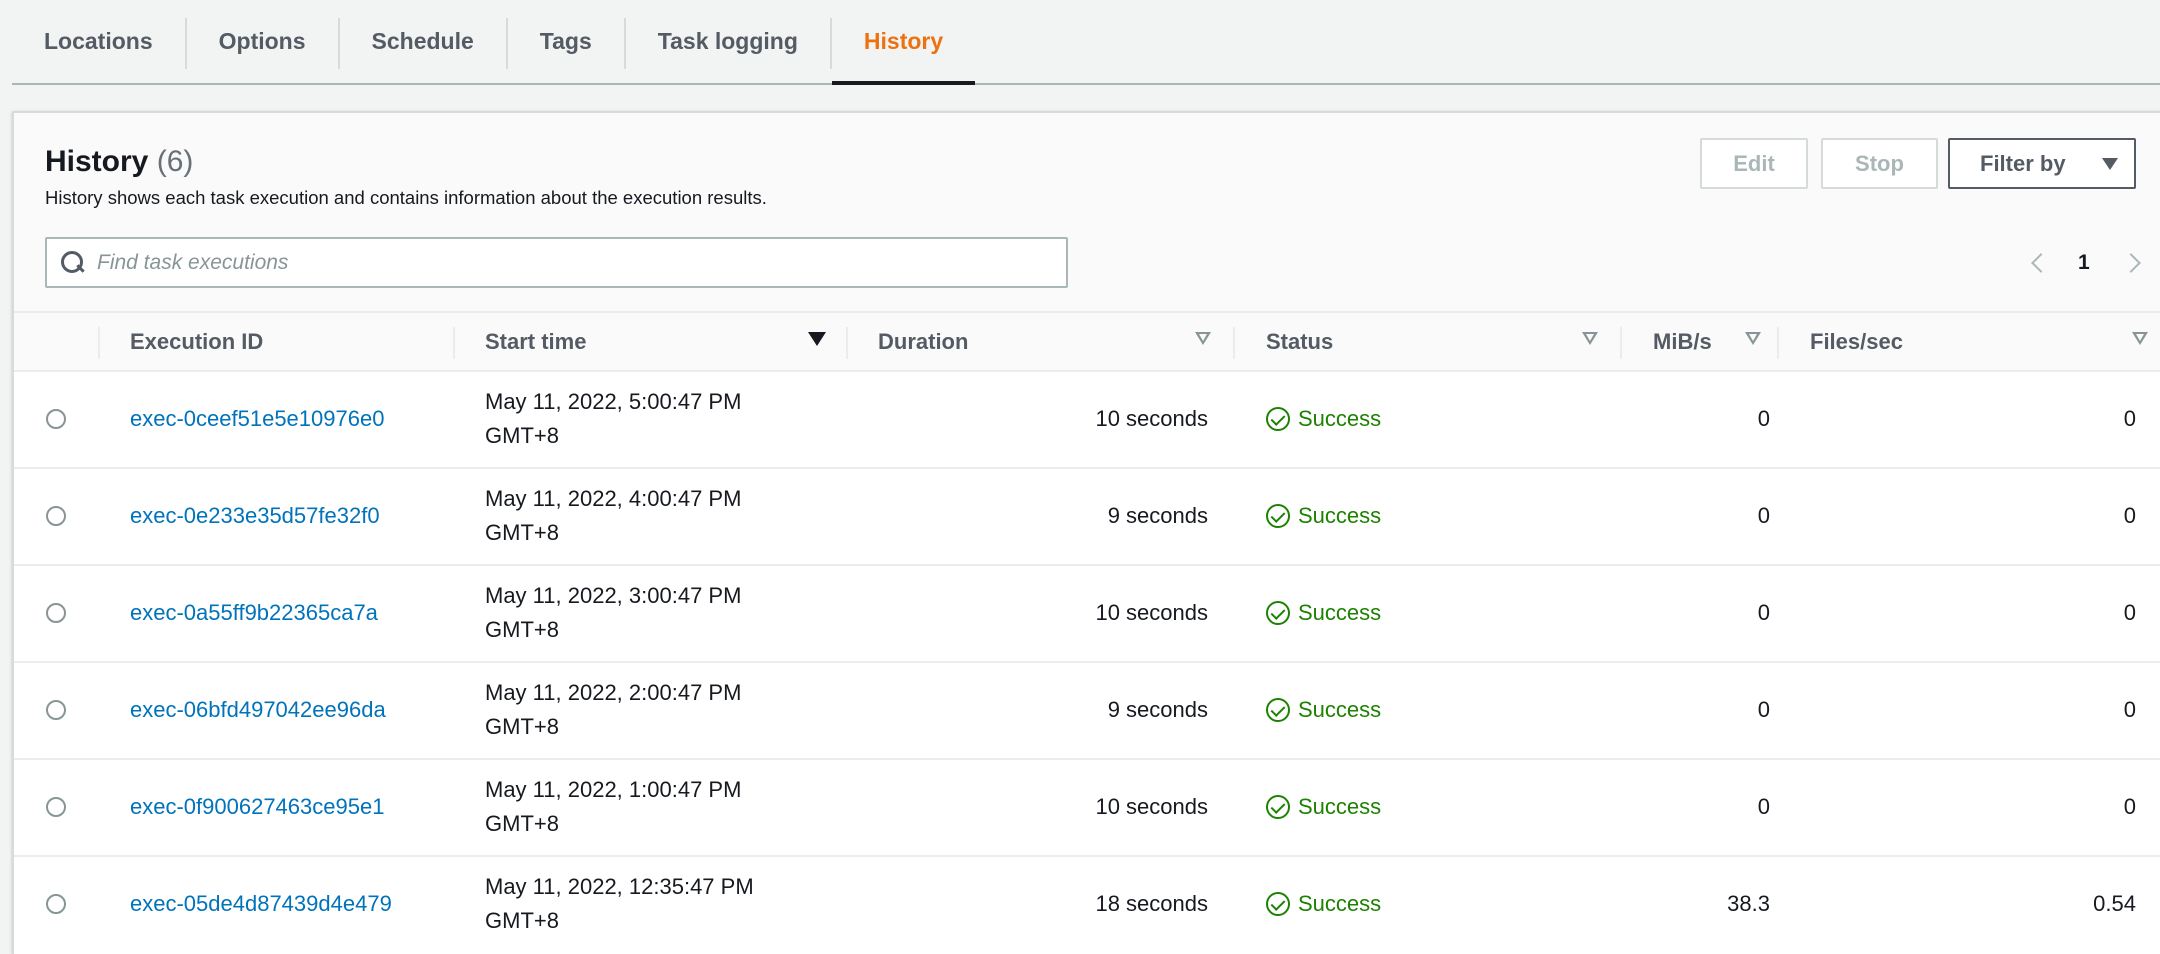  Describe the element at coordinates (1157, 709) in the screenshot. I see `duration-cell: 9 seconds` at that location.